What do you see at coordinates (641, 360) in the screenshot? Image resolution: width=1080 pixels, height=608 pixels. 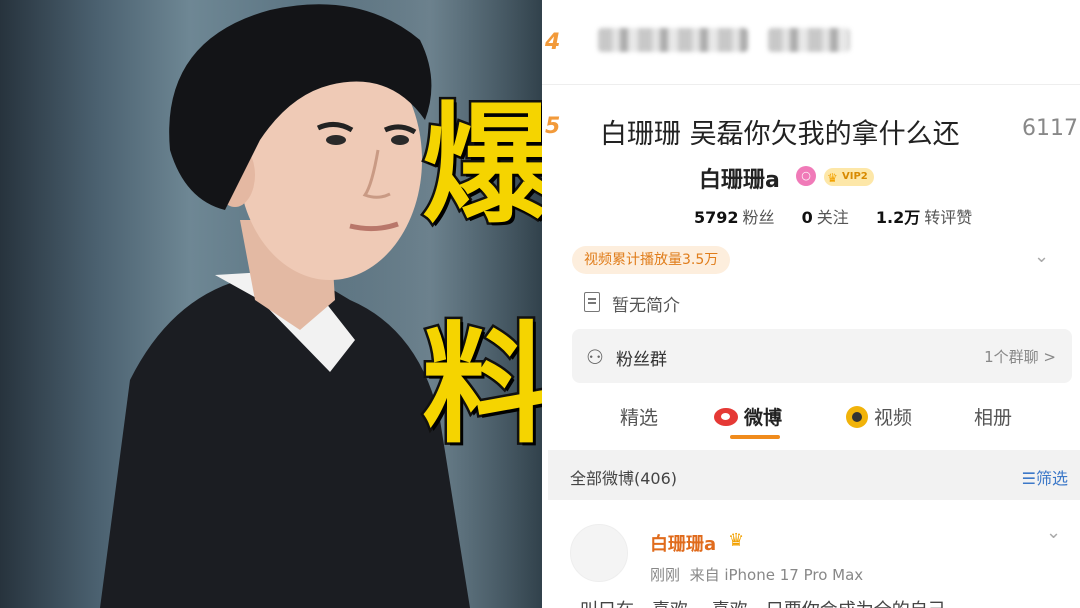 I see `fan-group-label: 粉丝群` at bounding box center [641, 360].